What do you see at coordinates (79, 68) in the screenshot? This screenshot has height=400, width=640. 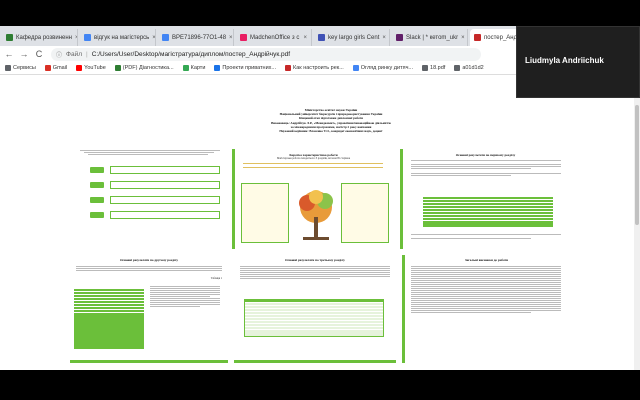 I see `youtube-icon` at bounding box center [79, 68].